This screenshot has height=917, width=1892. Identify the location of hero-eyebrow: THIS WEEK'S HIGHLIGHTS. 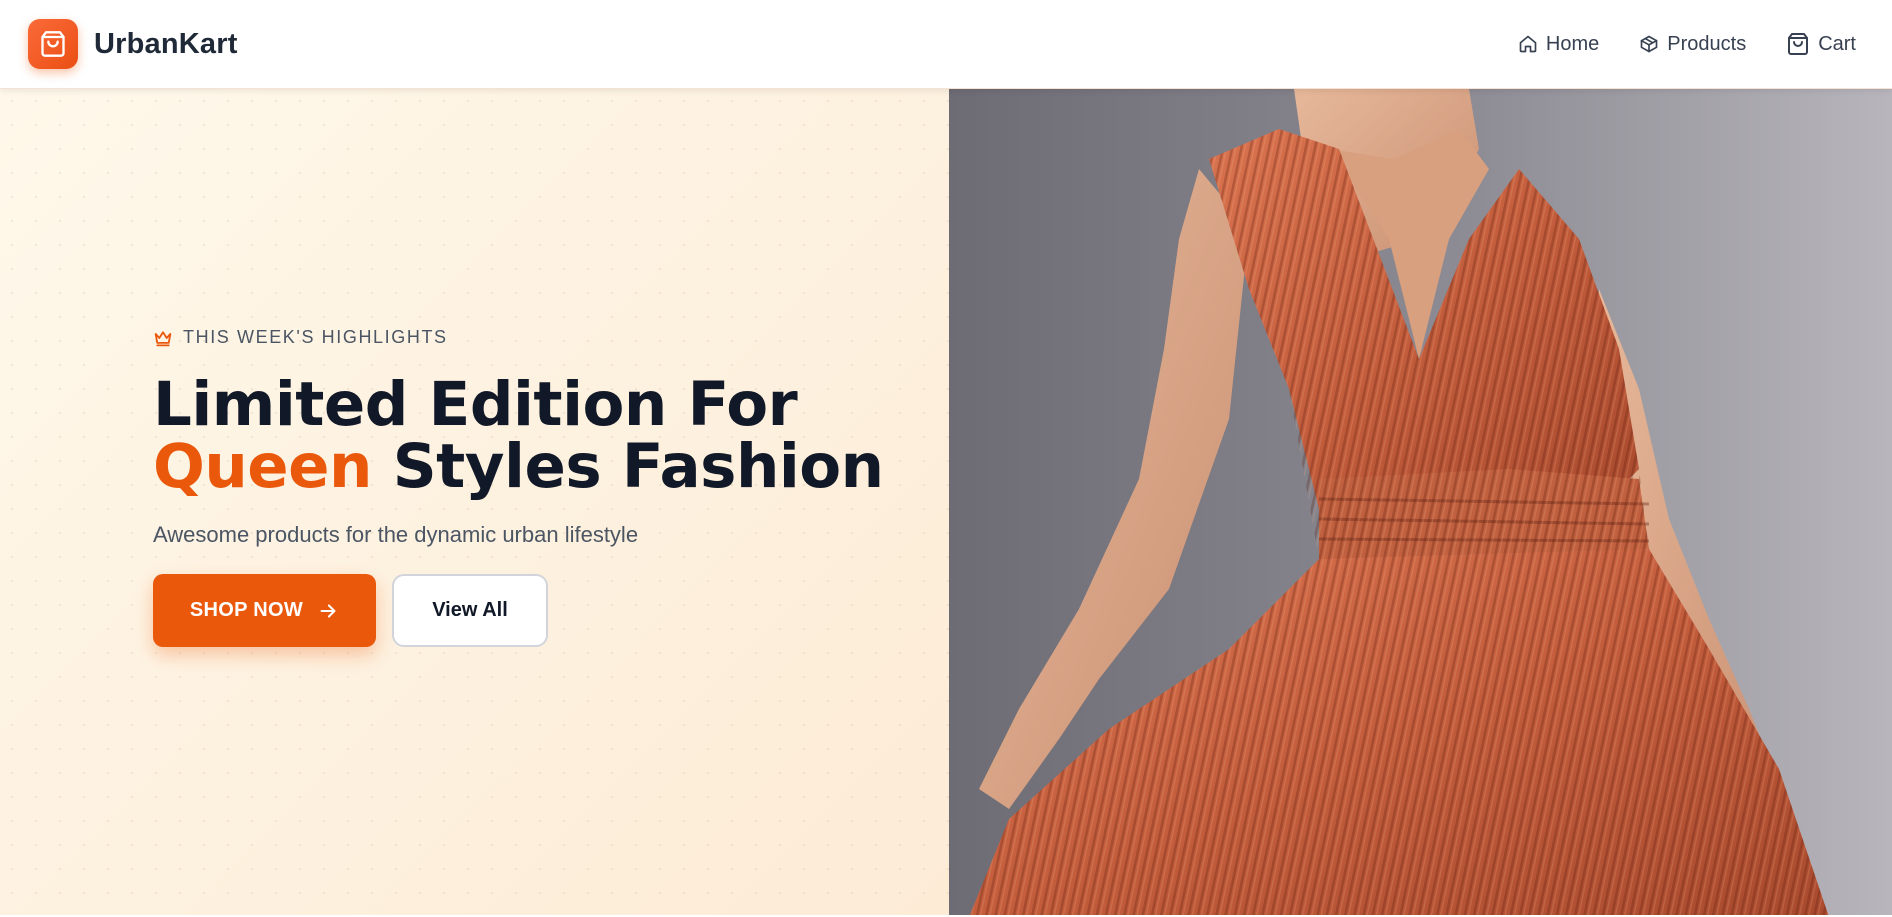
(533, 337).